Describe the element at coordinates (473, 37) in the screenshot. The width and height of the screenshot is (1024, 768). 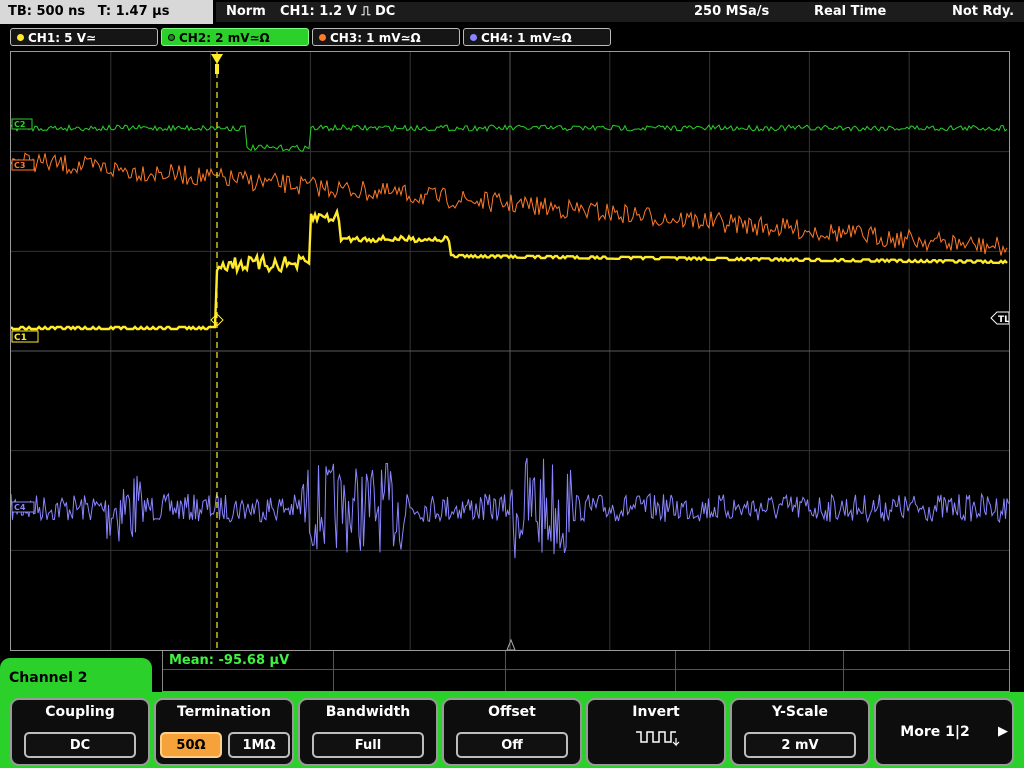
I see `ch4-color-dot` at that location.